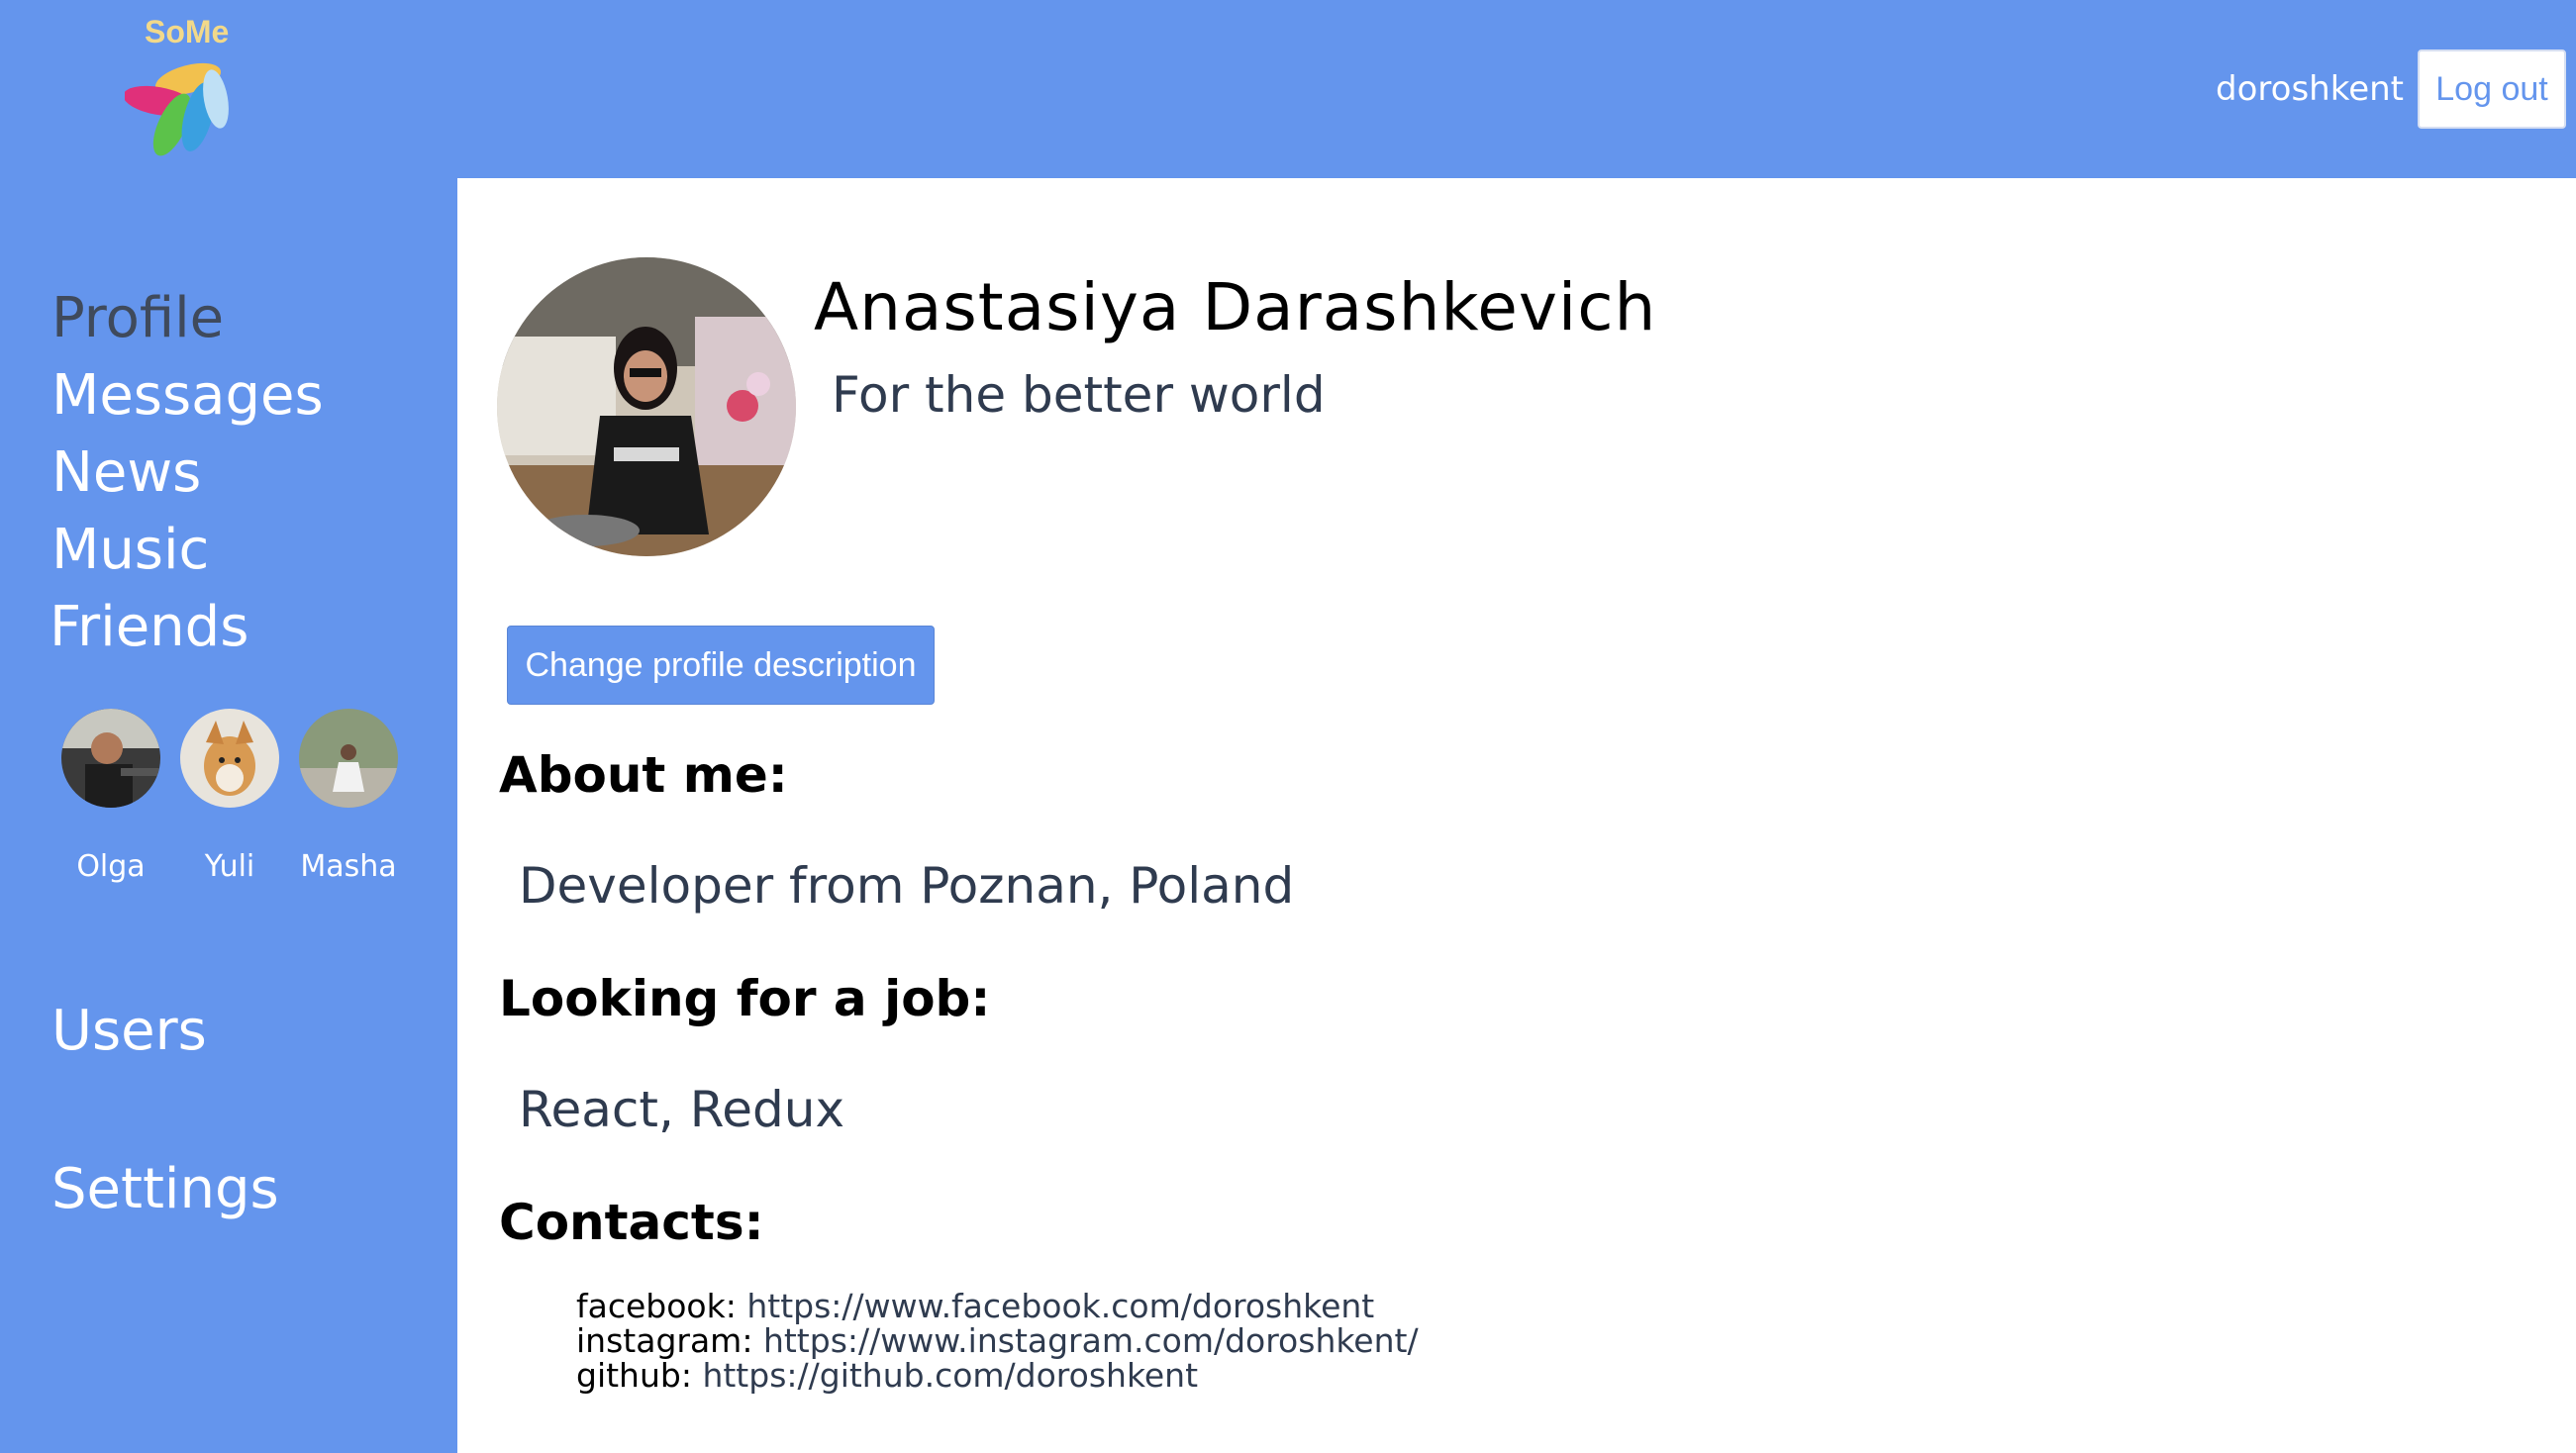 The width and height of the screenshot is (2576, 1453). Describe the element at coordinates (348, 866) in the screenshot. I see `friend-name: Masha` at that location.